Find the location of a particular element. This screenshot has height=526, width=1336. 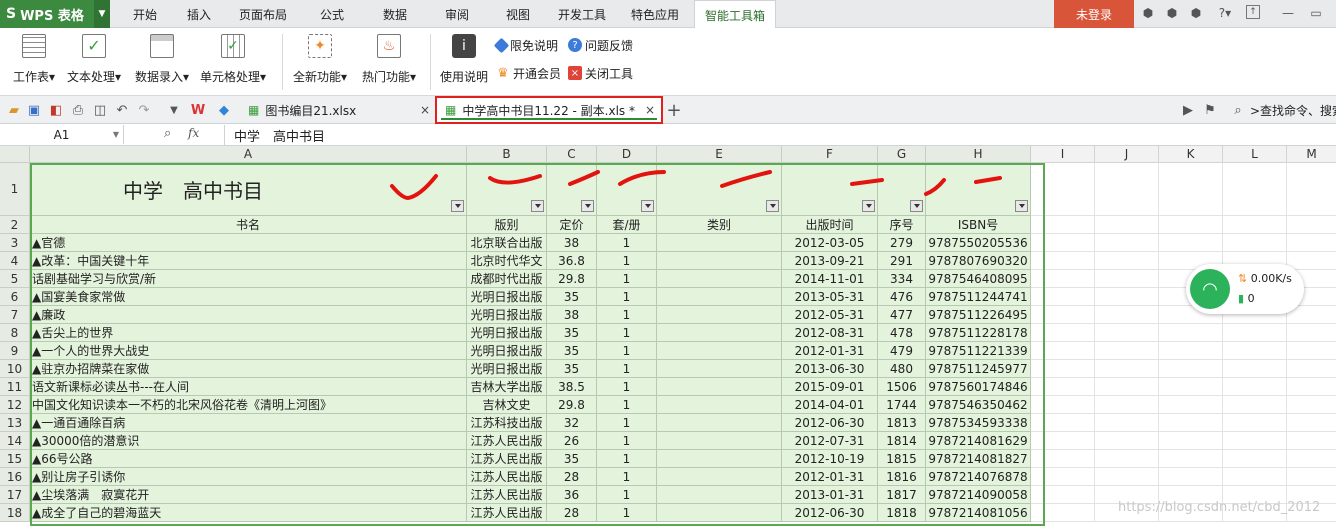

table-cell: 32 is located at coordinates (572, 423).